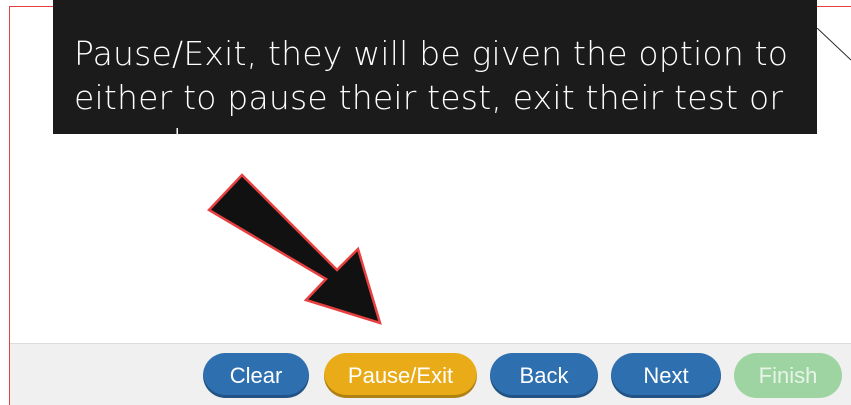 This screenshot has height=405, width=851. I want to click on finish-button: Finish, so click(788, 375).